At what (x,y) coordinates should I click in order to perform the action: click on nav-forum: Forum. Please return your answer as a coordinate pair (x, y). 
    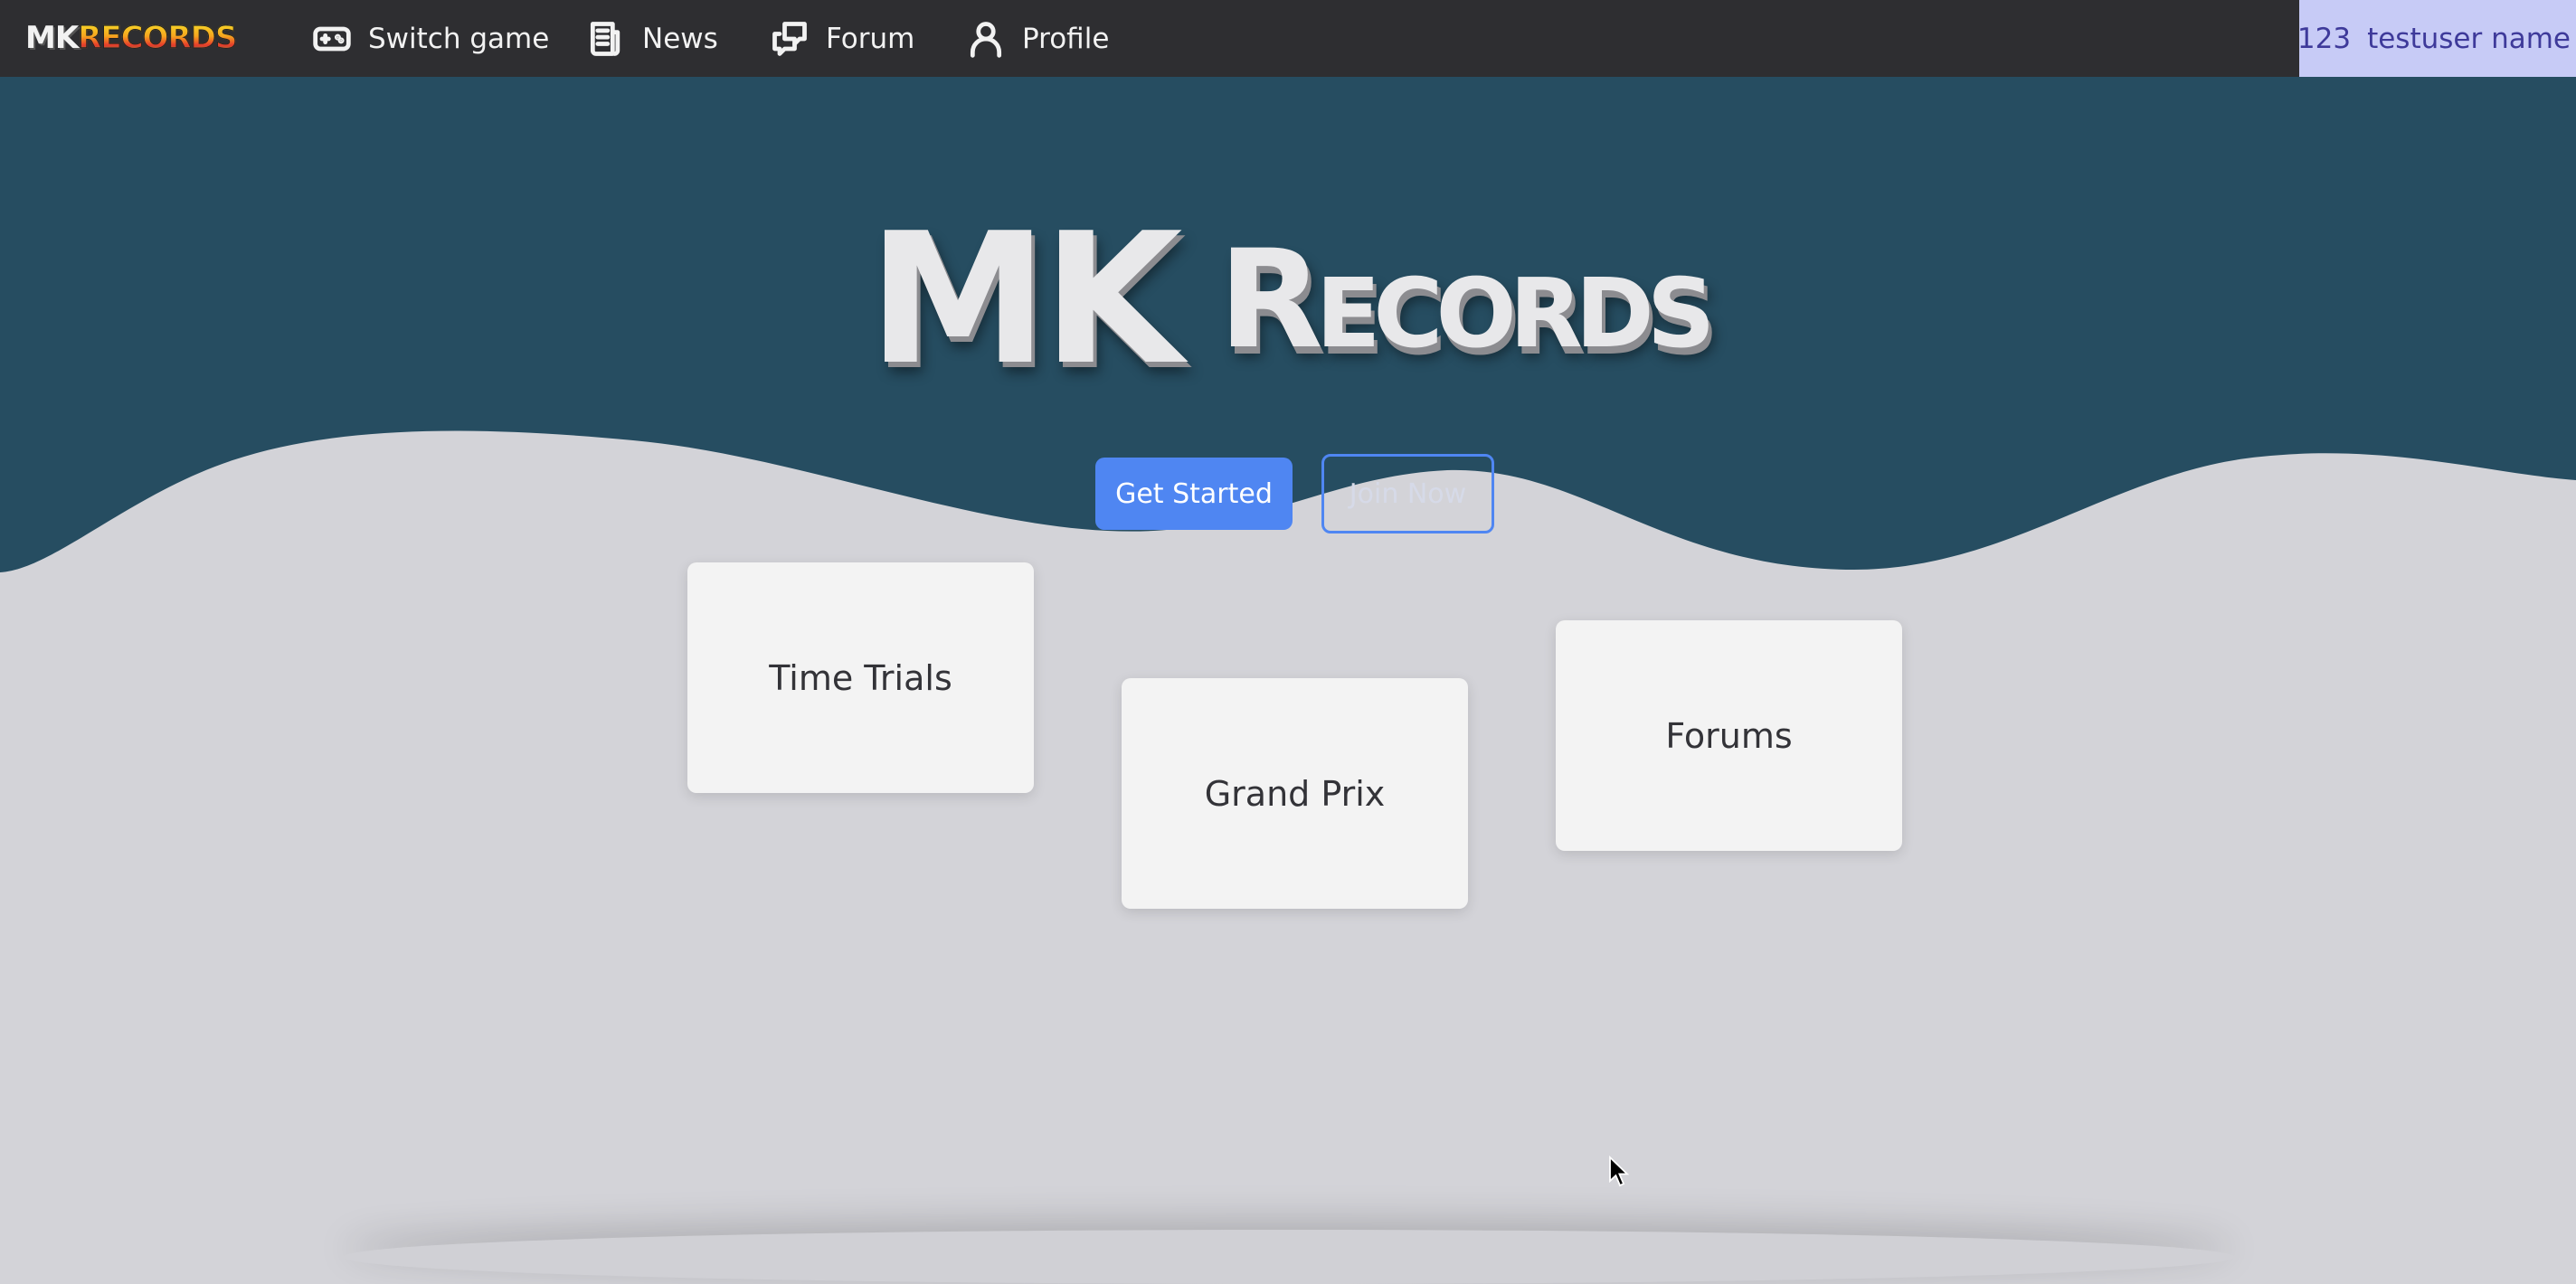
    Looking at the image, I should click on (842, 38).